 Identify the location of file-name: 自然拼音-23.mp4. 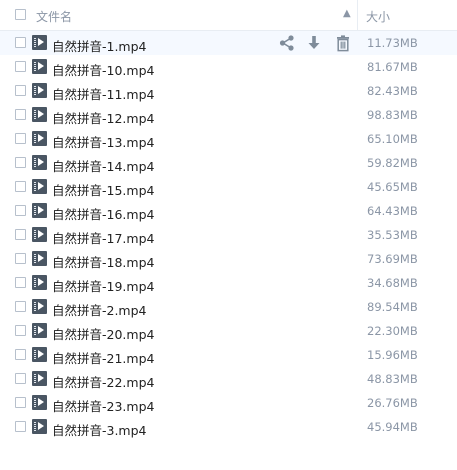
(103, 405).